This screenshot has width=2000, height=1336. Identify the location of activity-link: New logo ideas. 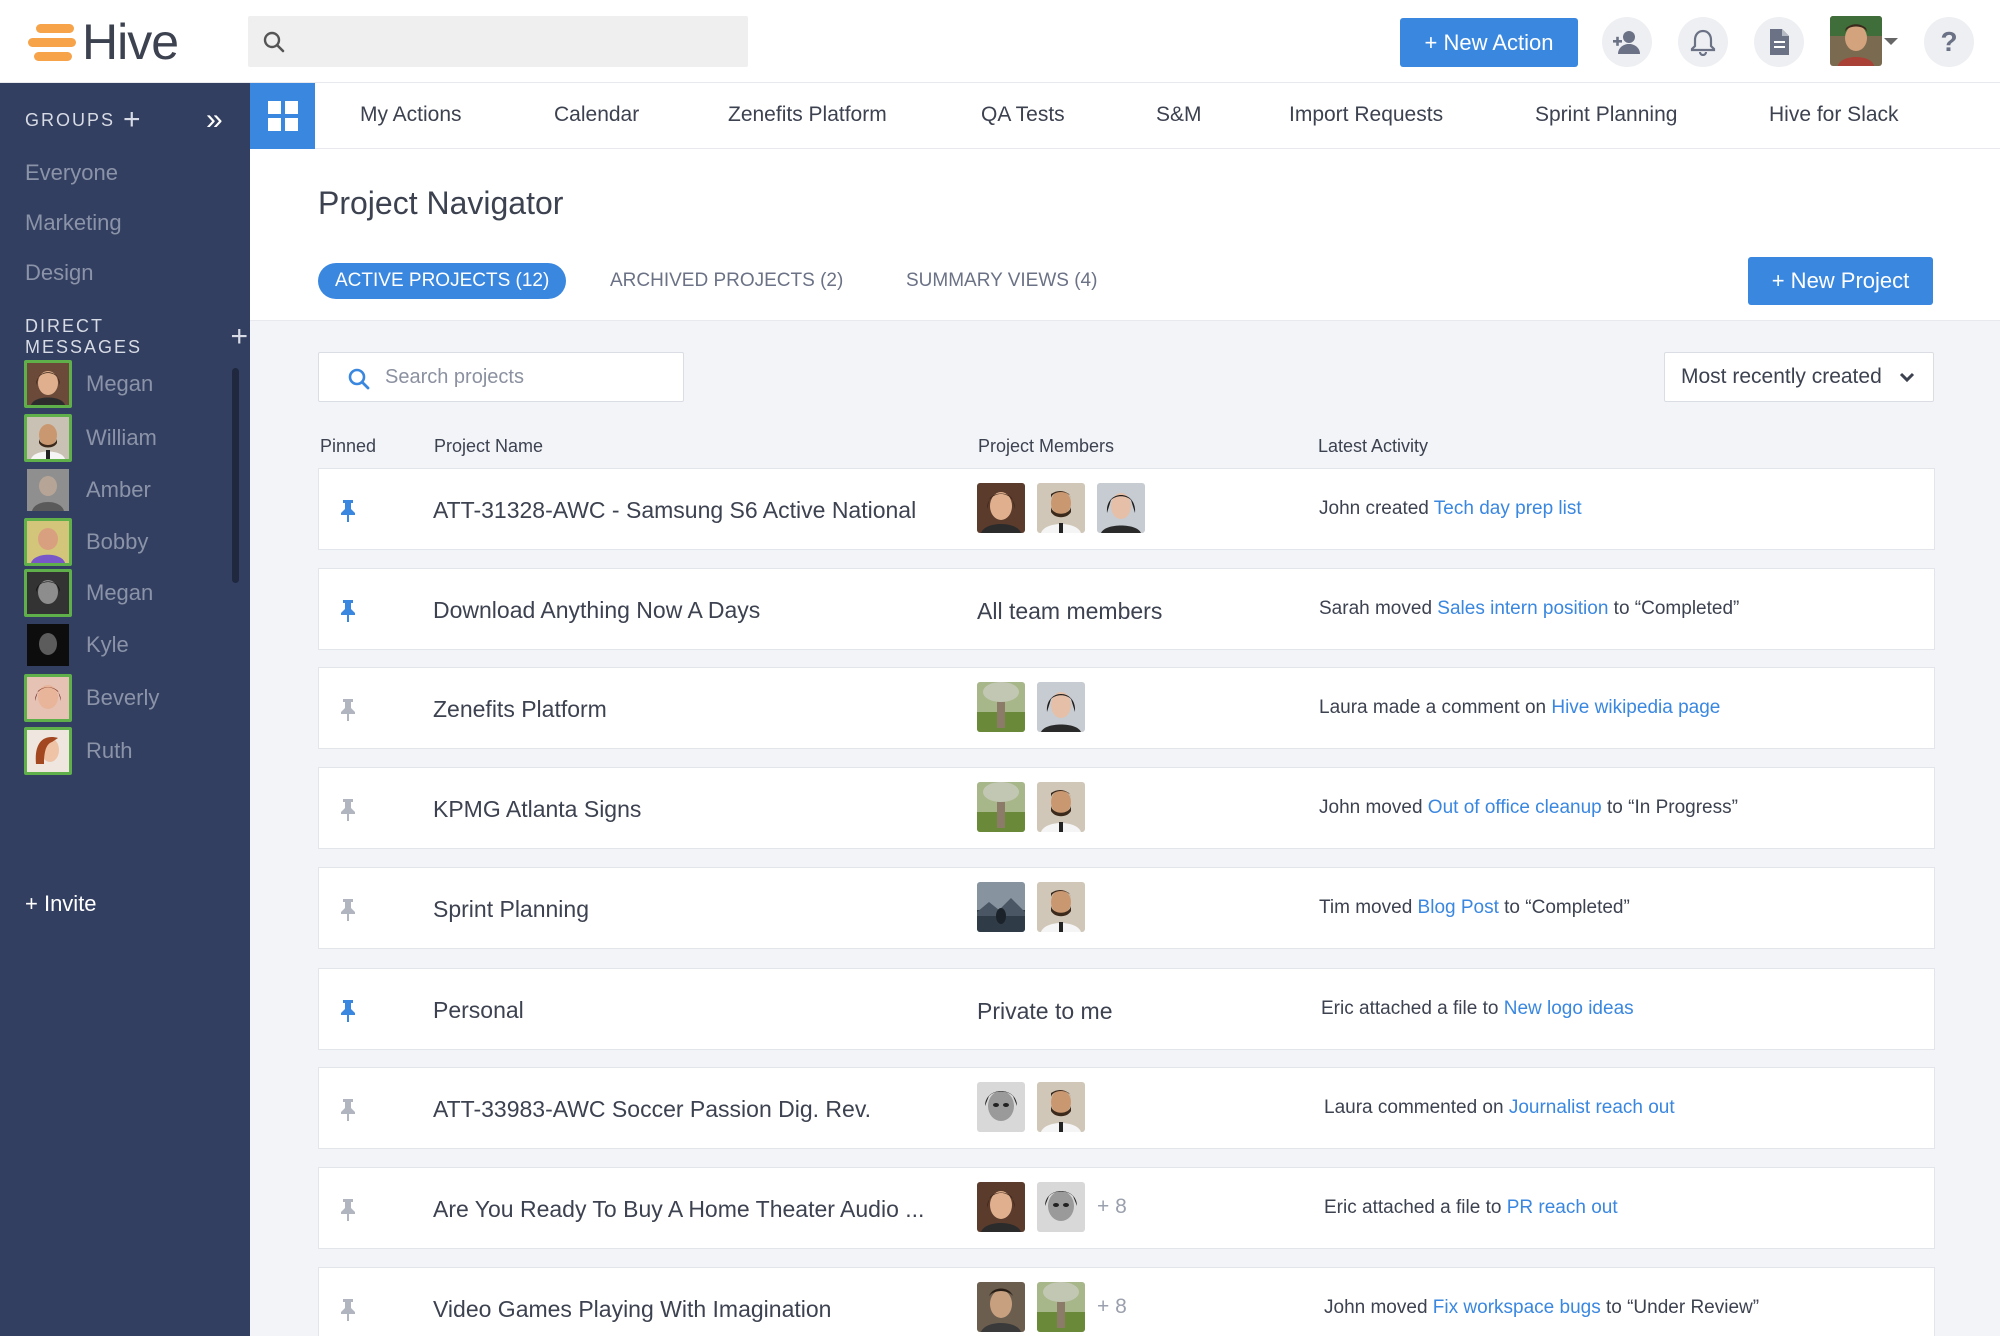
(1569, 1008).